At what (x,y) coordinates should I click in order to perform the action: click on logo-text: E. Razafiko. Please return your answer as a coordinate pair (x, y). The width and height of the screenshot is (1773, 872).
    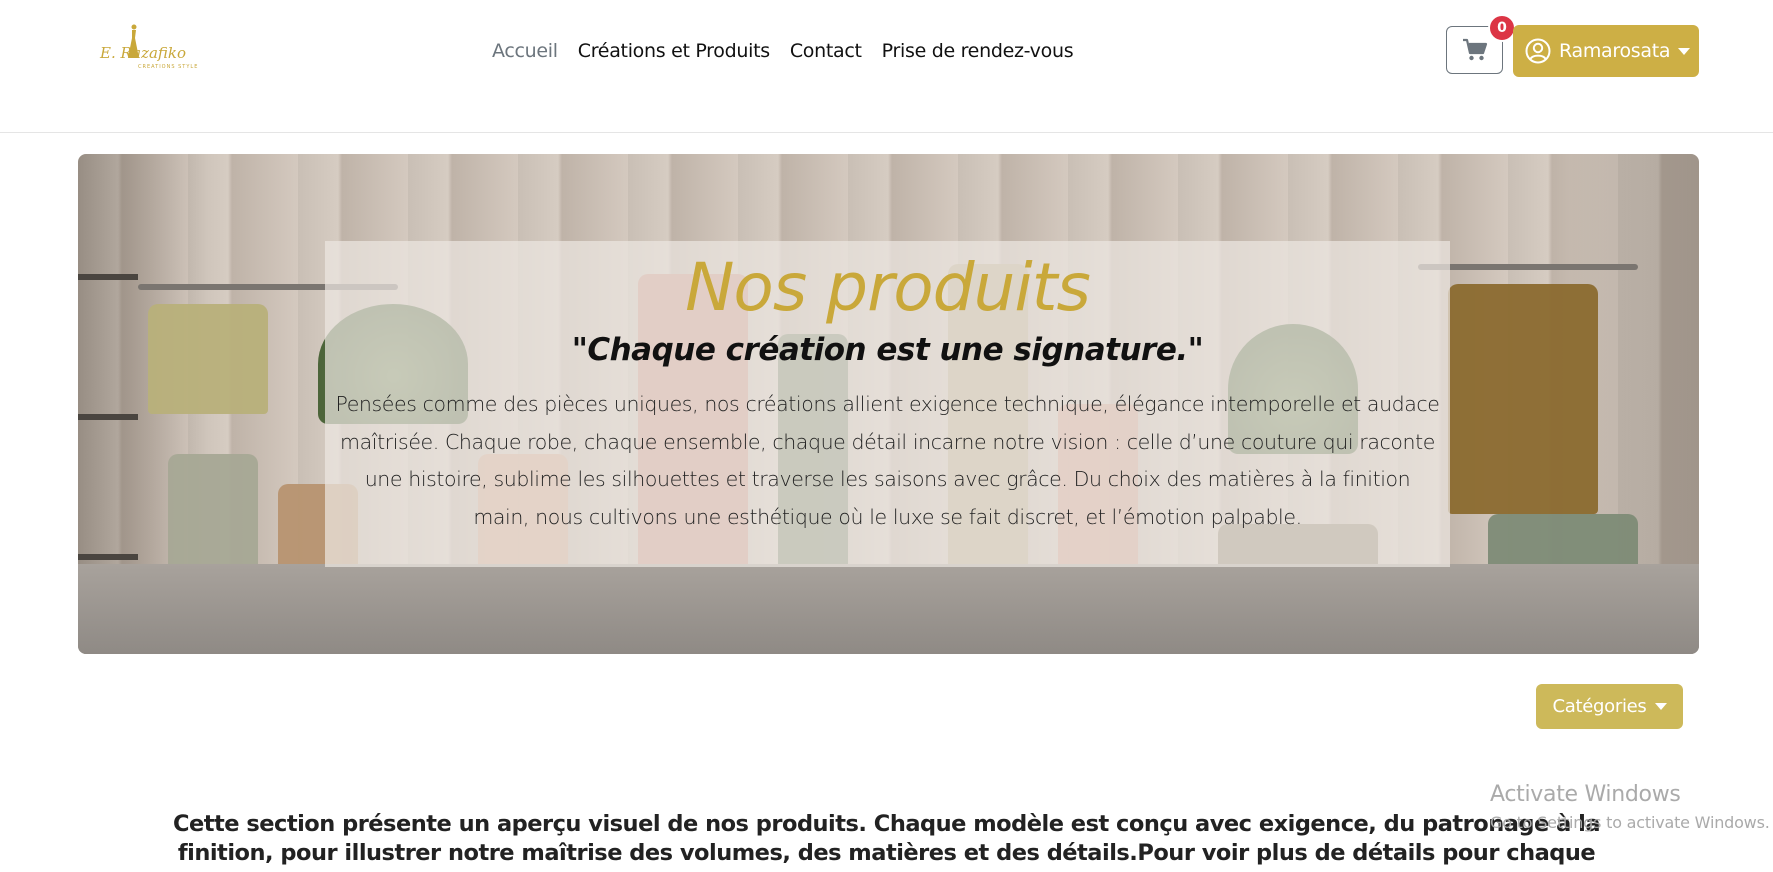
    Looking at the image, I should click on (143, 53).